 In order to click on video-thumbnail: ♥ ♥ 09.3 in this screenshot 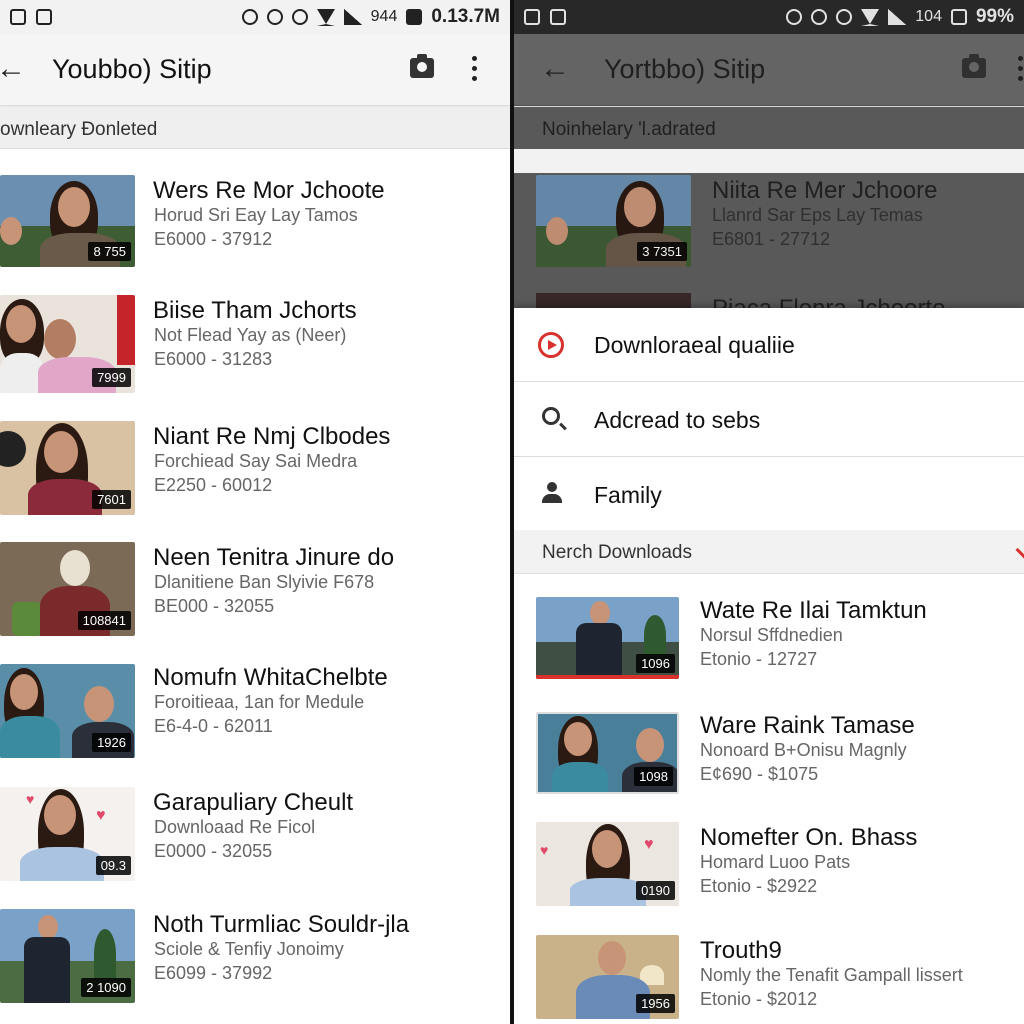, I will do `click(67, 834)`.